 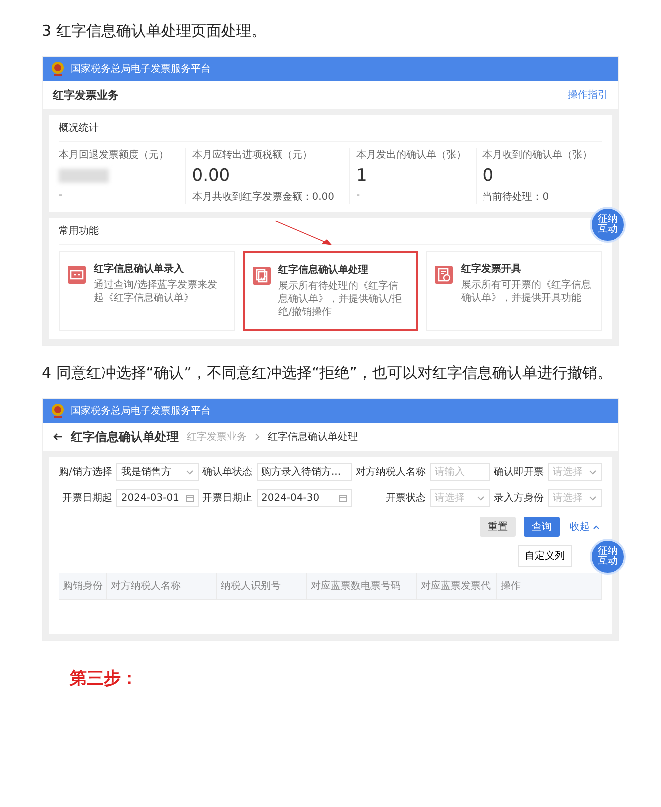 What do you see at coordinates (498, 527) in the screenshot?
I see `reset-button: 重置` at bounding box center [498, 527].